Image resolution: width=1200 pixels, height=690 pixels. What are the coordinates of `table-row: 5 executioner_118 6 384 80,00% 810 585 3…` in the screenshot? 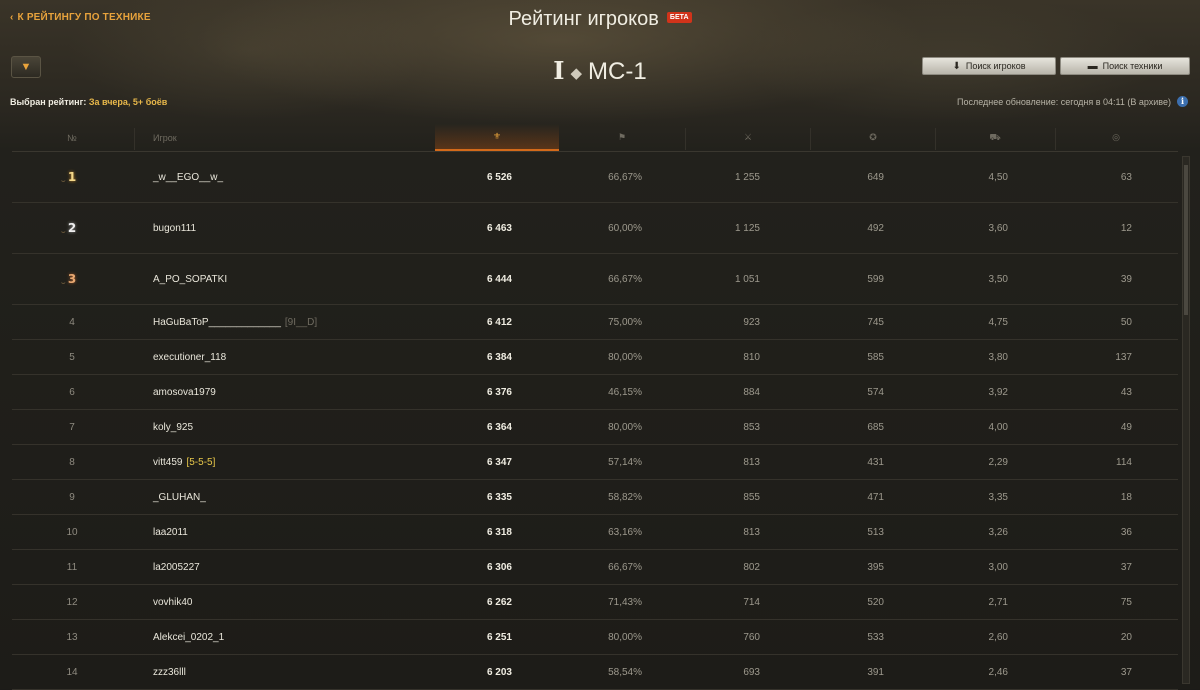 It's located at (595, 357).